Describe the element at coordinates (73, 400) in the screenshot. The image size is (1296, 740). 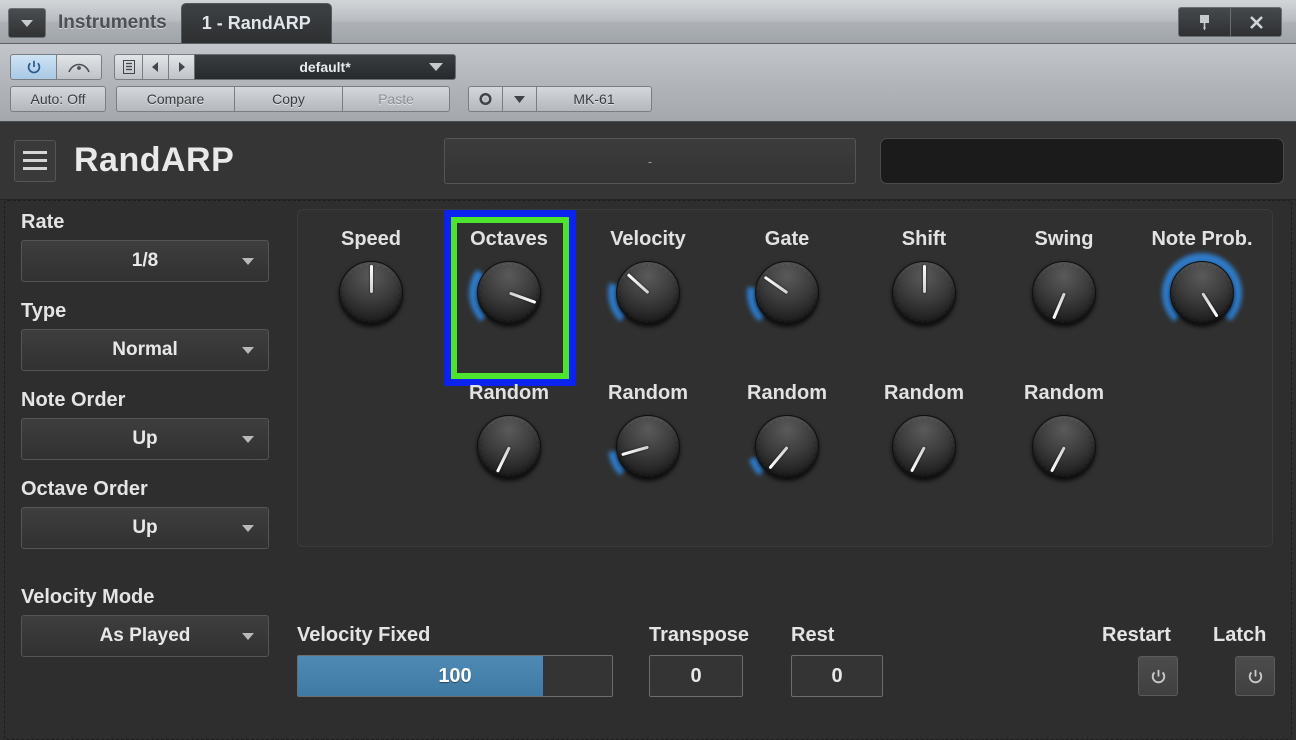
I see `note-order-label: Note Order` at that location.